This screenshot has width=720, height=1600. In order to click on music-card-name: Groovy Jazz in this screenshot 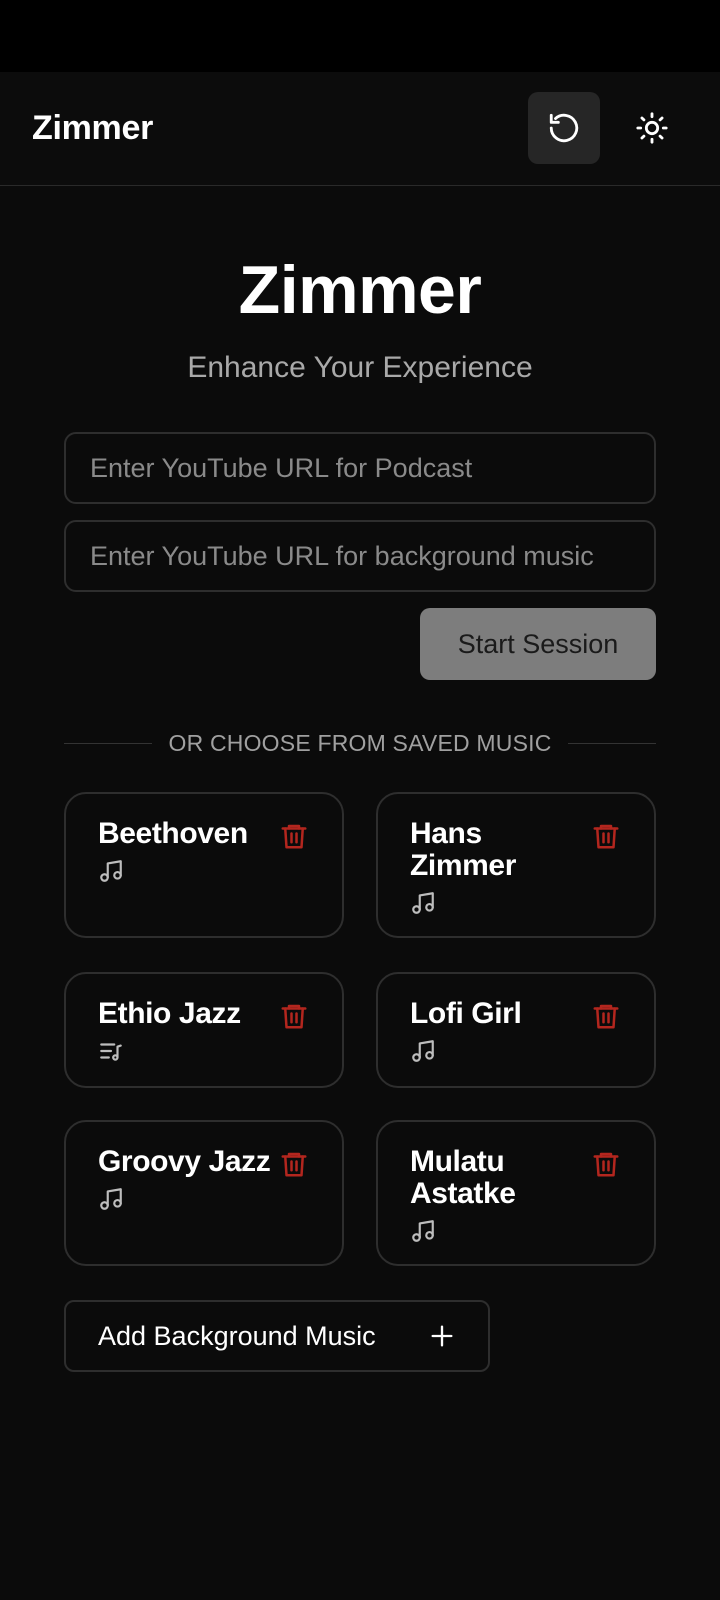, I will do `click(184, 1161)`.